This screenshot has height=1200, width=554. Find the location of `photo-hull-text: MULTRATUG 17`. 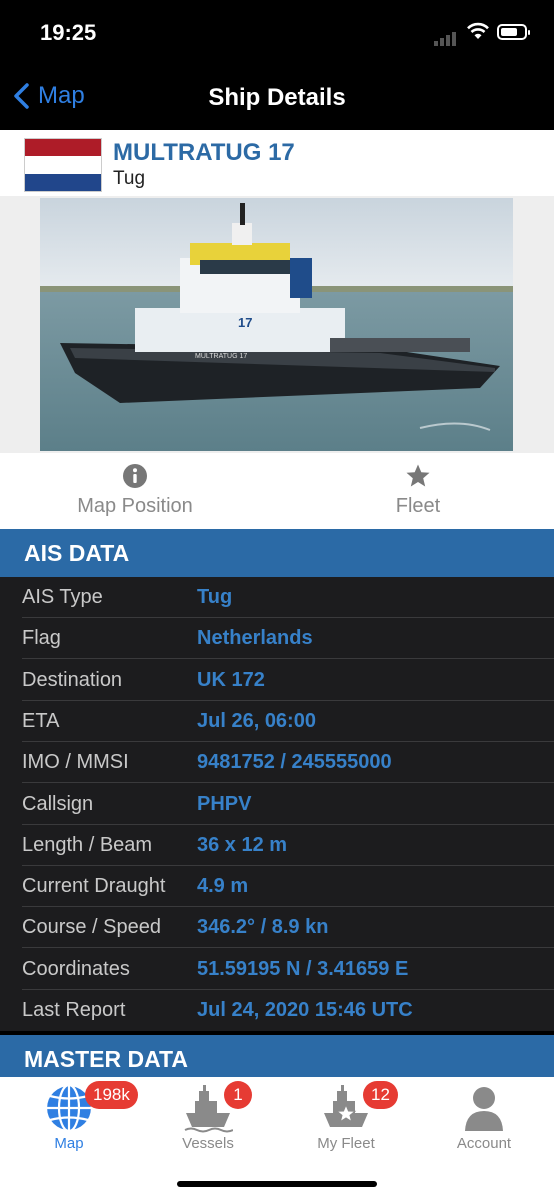

photo-hull-text: MULTRATUG 17 is located at coordinates (221, 356).